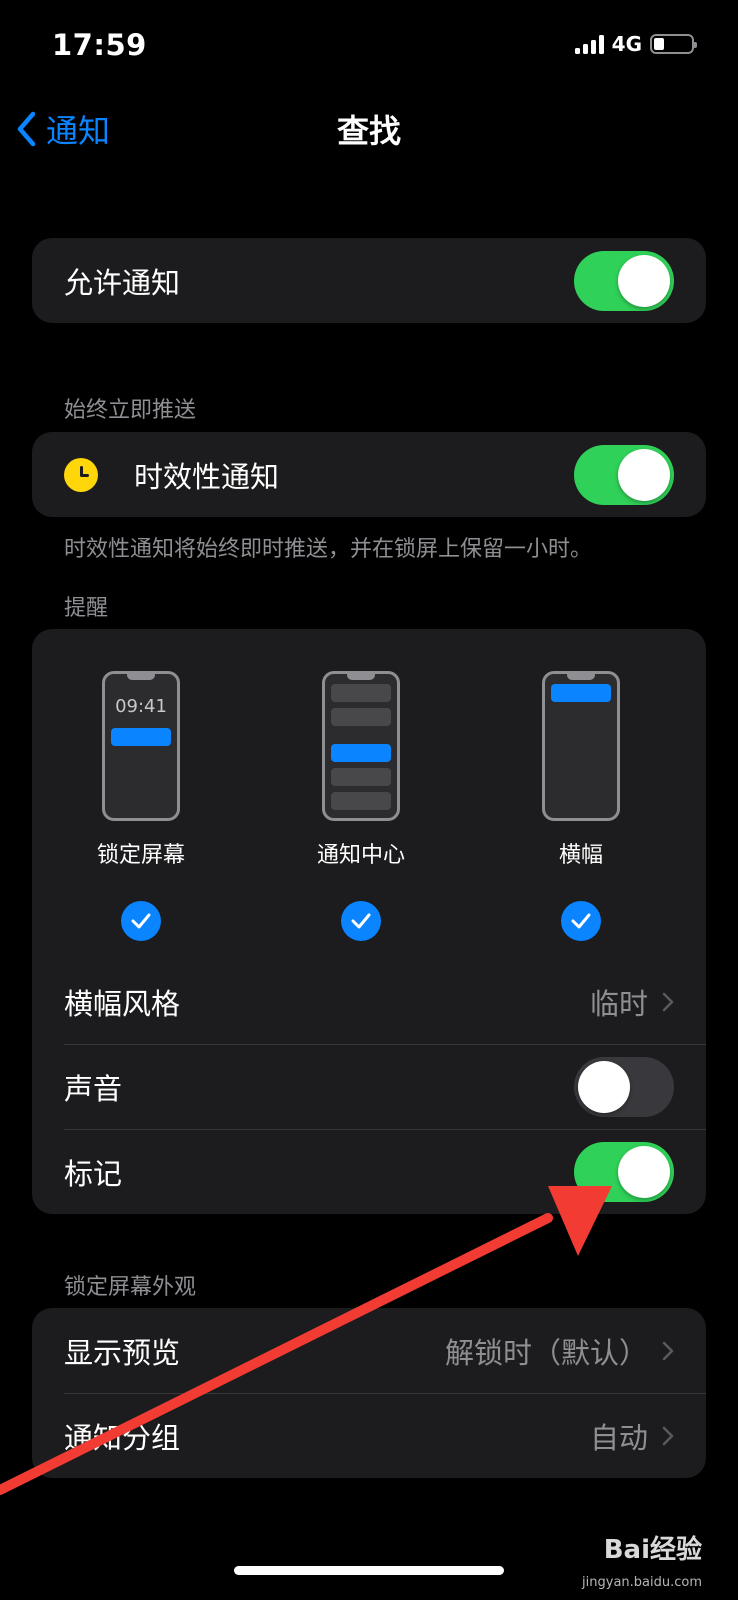 The image size is (738, 1600). What do you see at coordinates (624, 280) in the screenshot?
I see `allow-notifications-toggle` at bounding box center [624, 280].